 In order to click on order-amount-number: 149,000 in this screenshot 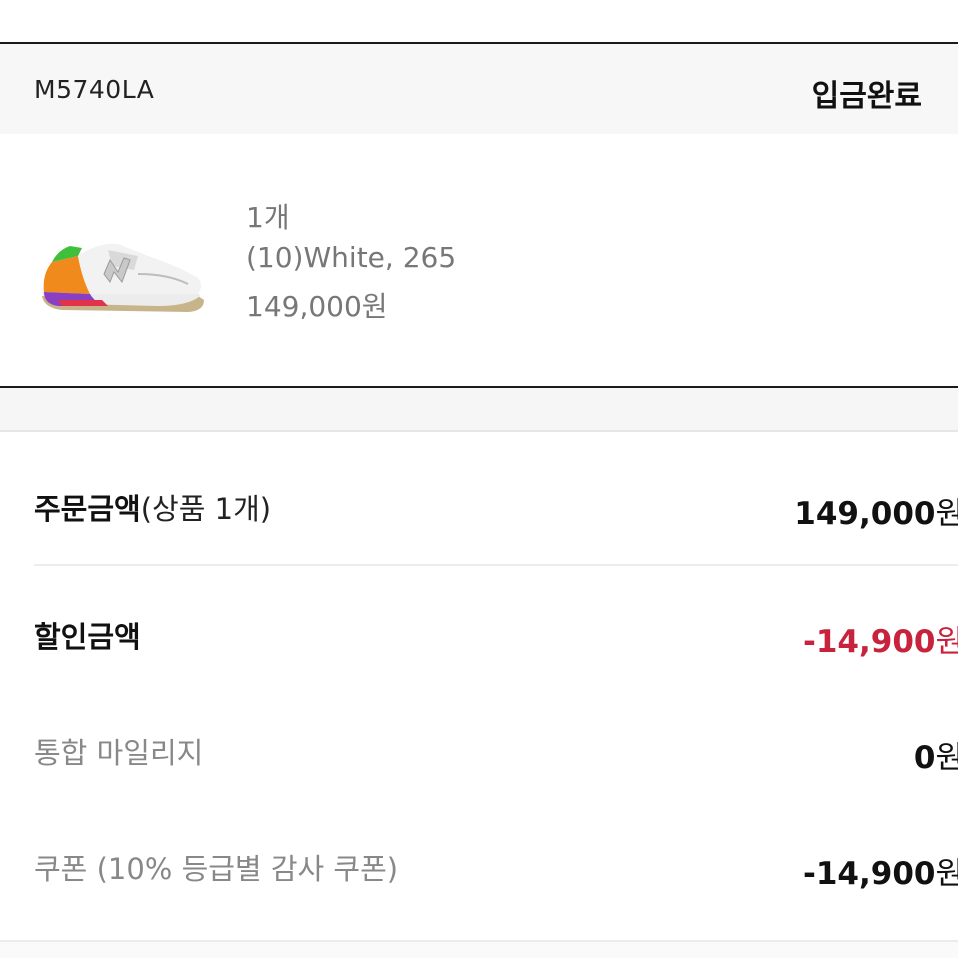, I will do `click(865, 514)`.